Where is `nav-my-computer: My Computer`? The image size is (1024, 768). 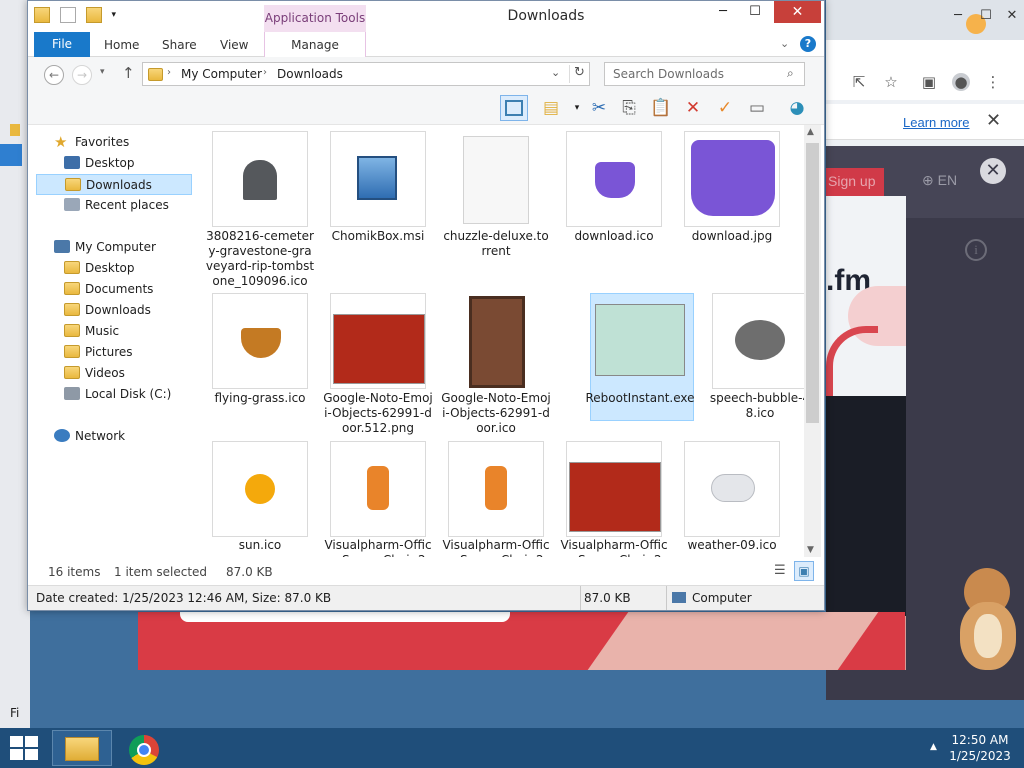
nav-my-computer: My Computer is located at coordinates (105, 247).